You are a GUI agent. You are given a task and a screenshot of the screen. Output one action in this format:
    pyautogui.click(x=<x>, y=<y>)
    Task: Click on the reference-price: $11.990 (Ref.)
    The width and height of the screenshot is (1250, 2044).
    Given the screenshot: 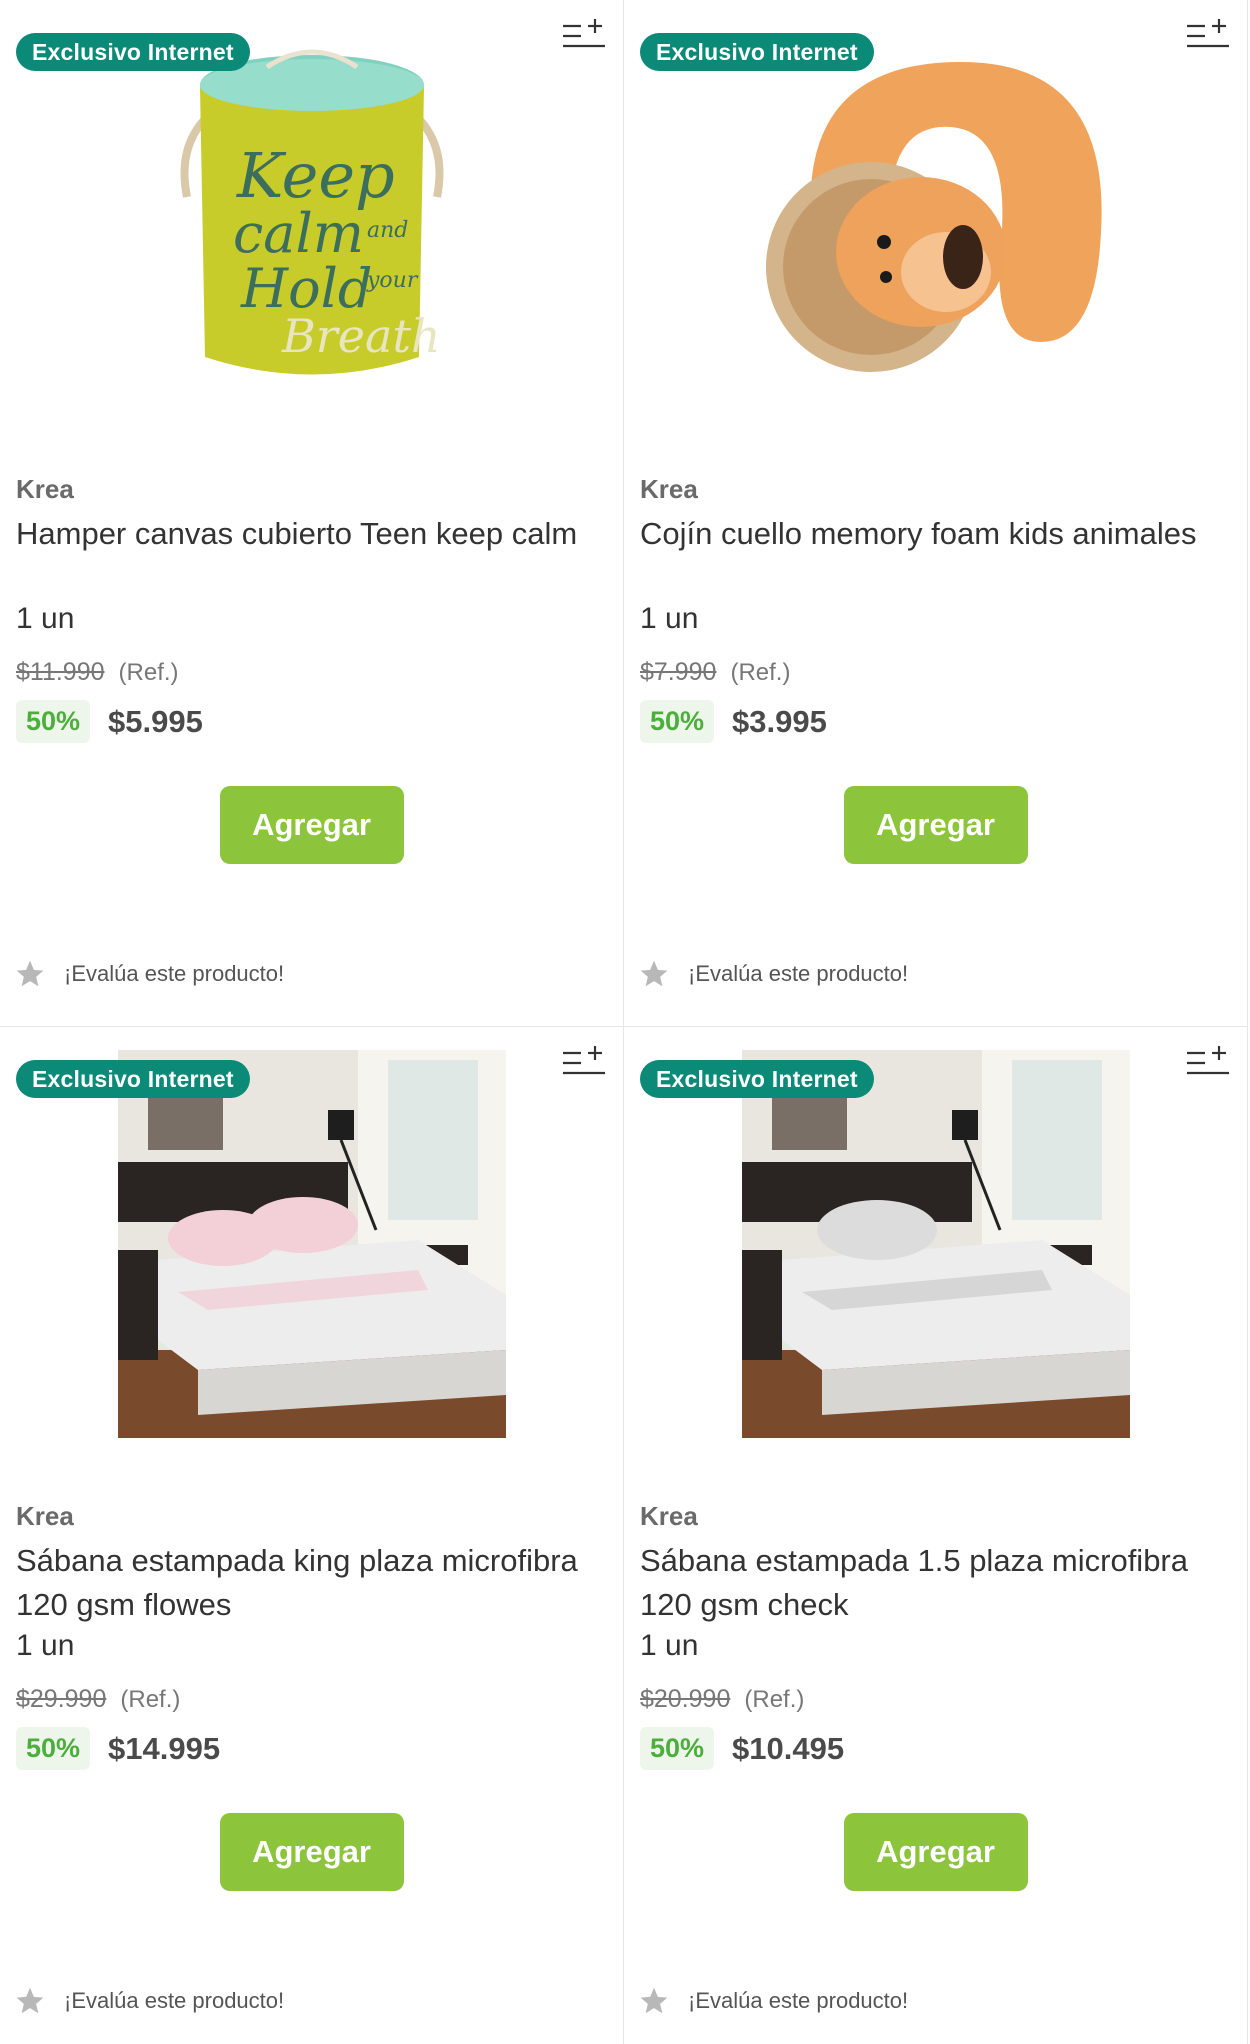 What is the action you would take?
    pyautogui.click(x=97, y=672)
    